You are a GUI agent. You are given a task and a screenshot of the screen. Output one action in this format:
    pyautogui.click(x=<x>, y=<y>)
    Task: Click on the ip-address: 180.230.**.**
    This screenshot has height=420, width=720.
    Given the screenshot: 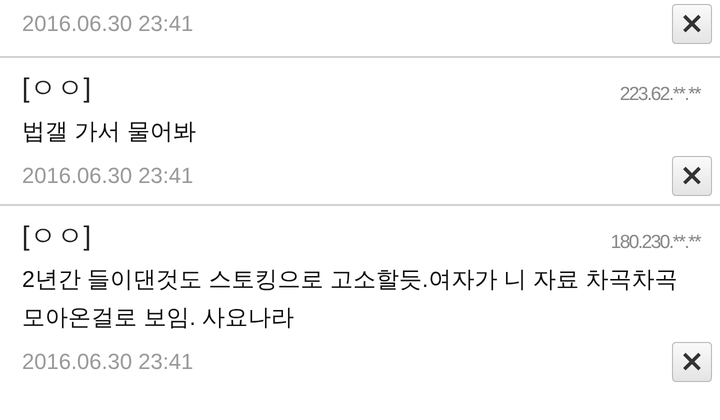 What is the action you would take?
    pyautogui.click(x=655, y=243)
    